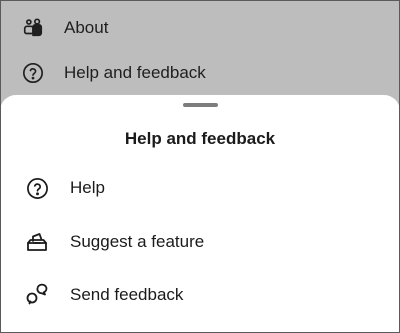  I want to click on menu-item-about-label: About, so click(86, 27).